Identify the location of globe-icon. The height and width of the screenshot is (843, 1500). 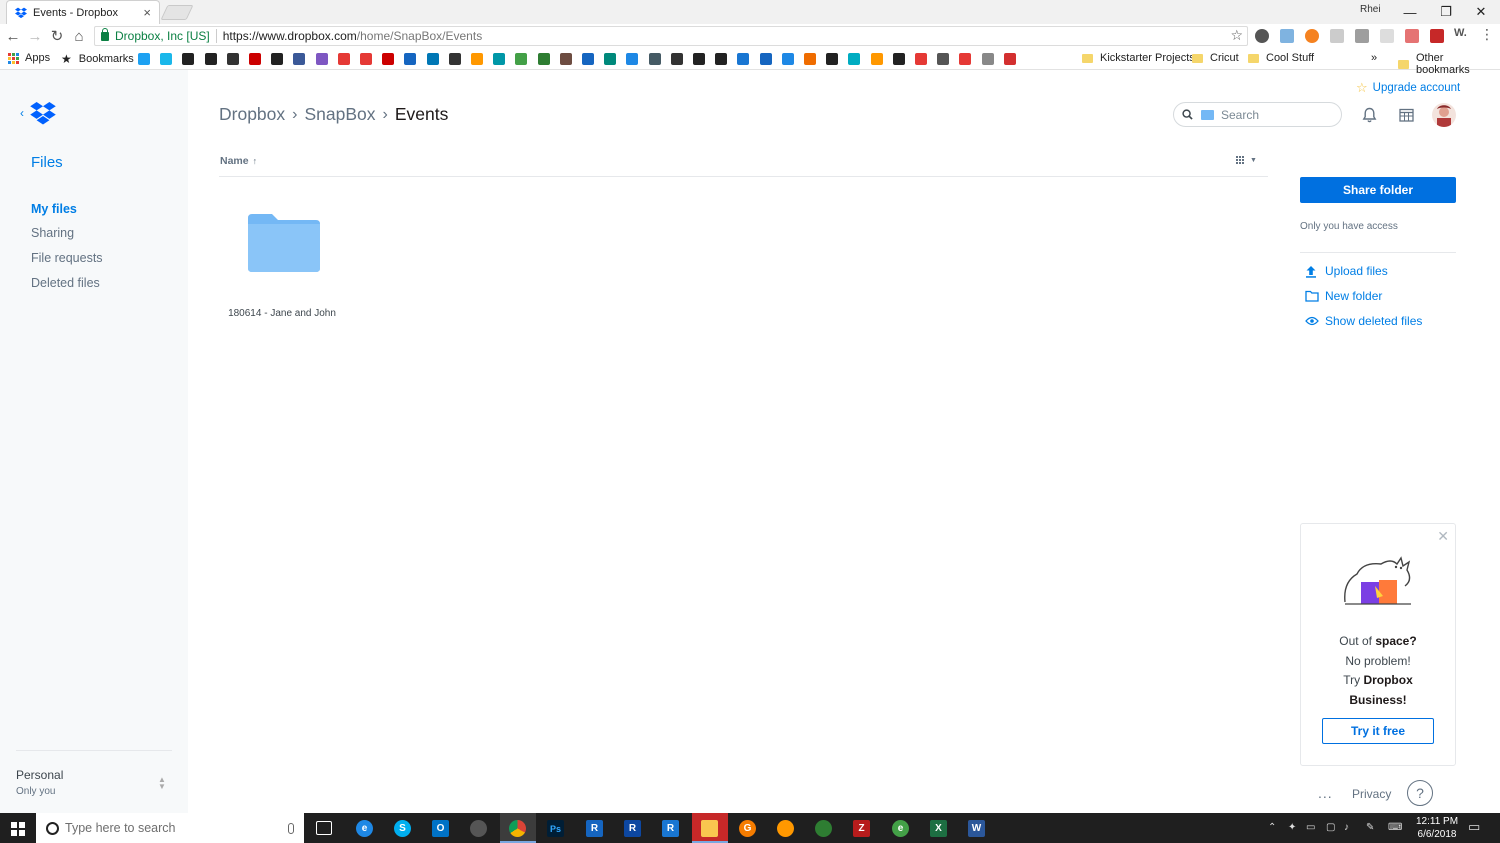
(823, 828).